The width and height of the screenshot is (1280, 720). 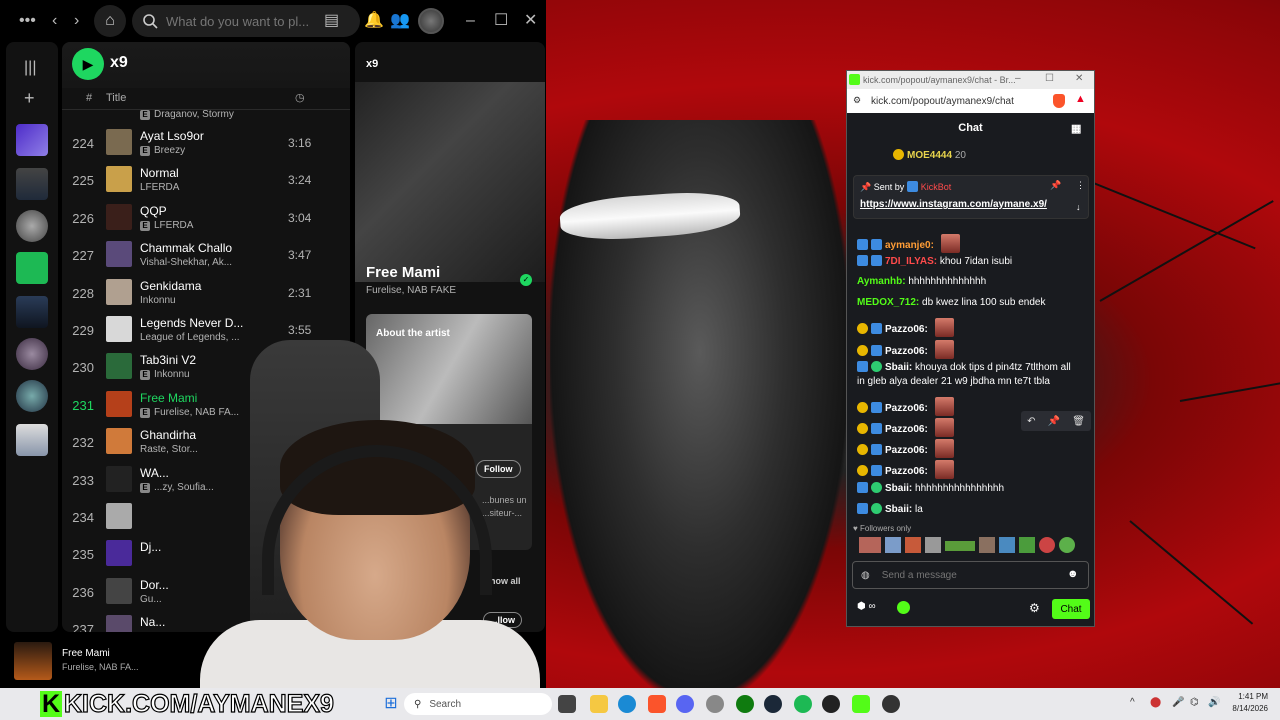 I want to click on xbox-icon, so click(x=745, y=704).